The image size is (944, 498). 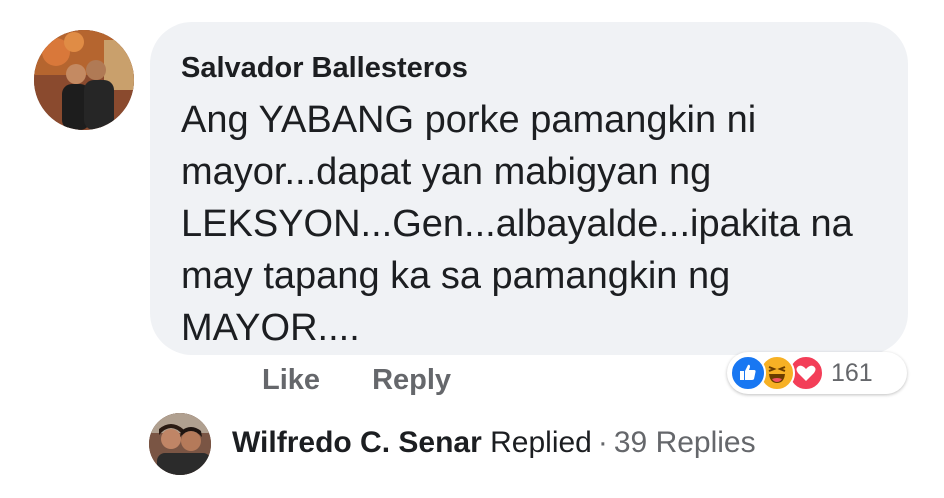 I want to click on commenter-avatar, so click(x=84, y=80).